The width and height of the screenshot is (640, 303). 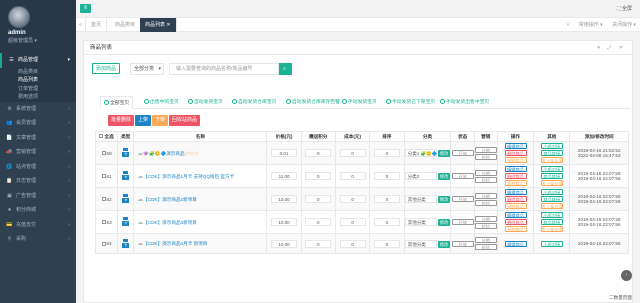 What do you see at coordinates (38, 181) in the screenshot?
I see `sidebar-item: 📋 日志管理 ‹` at bounding box center [38, 181].